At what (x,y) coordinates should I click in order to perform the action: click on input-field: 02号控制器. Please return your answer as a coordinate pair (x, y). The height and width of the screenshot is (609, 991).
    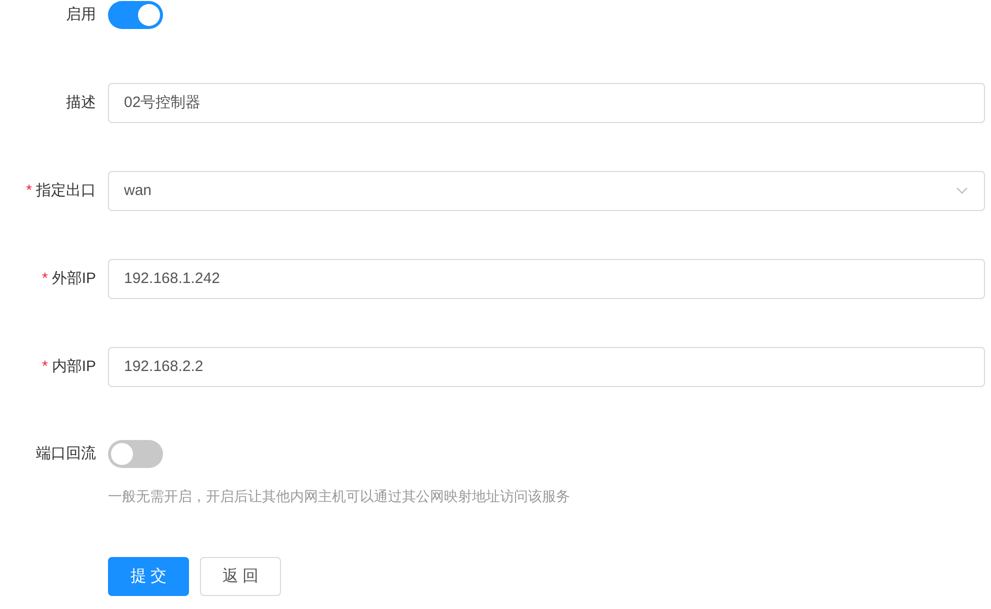
    Looking at the image, I should click on (546, 103).